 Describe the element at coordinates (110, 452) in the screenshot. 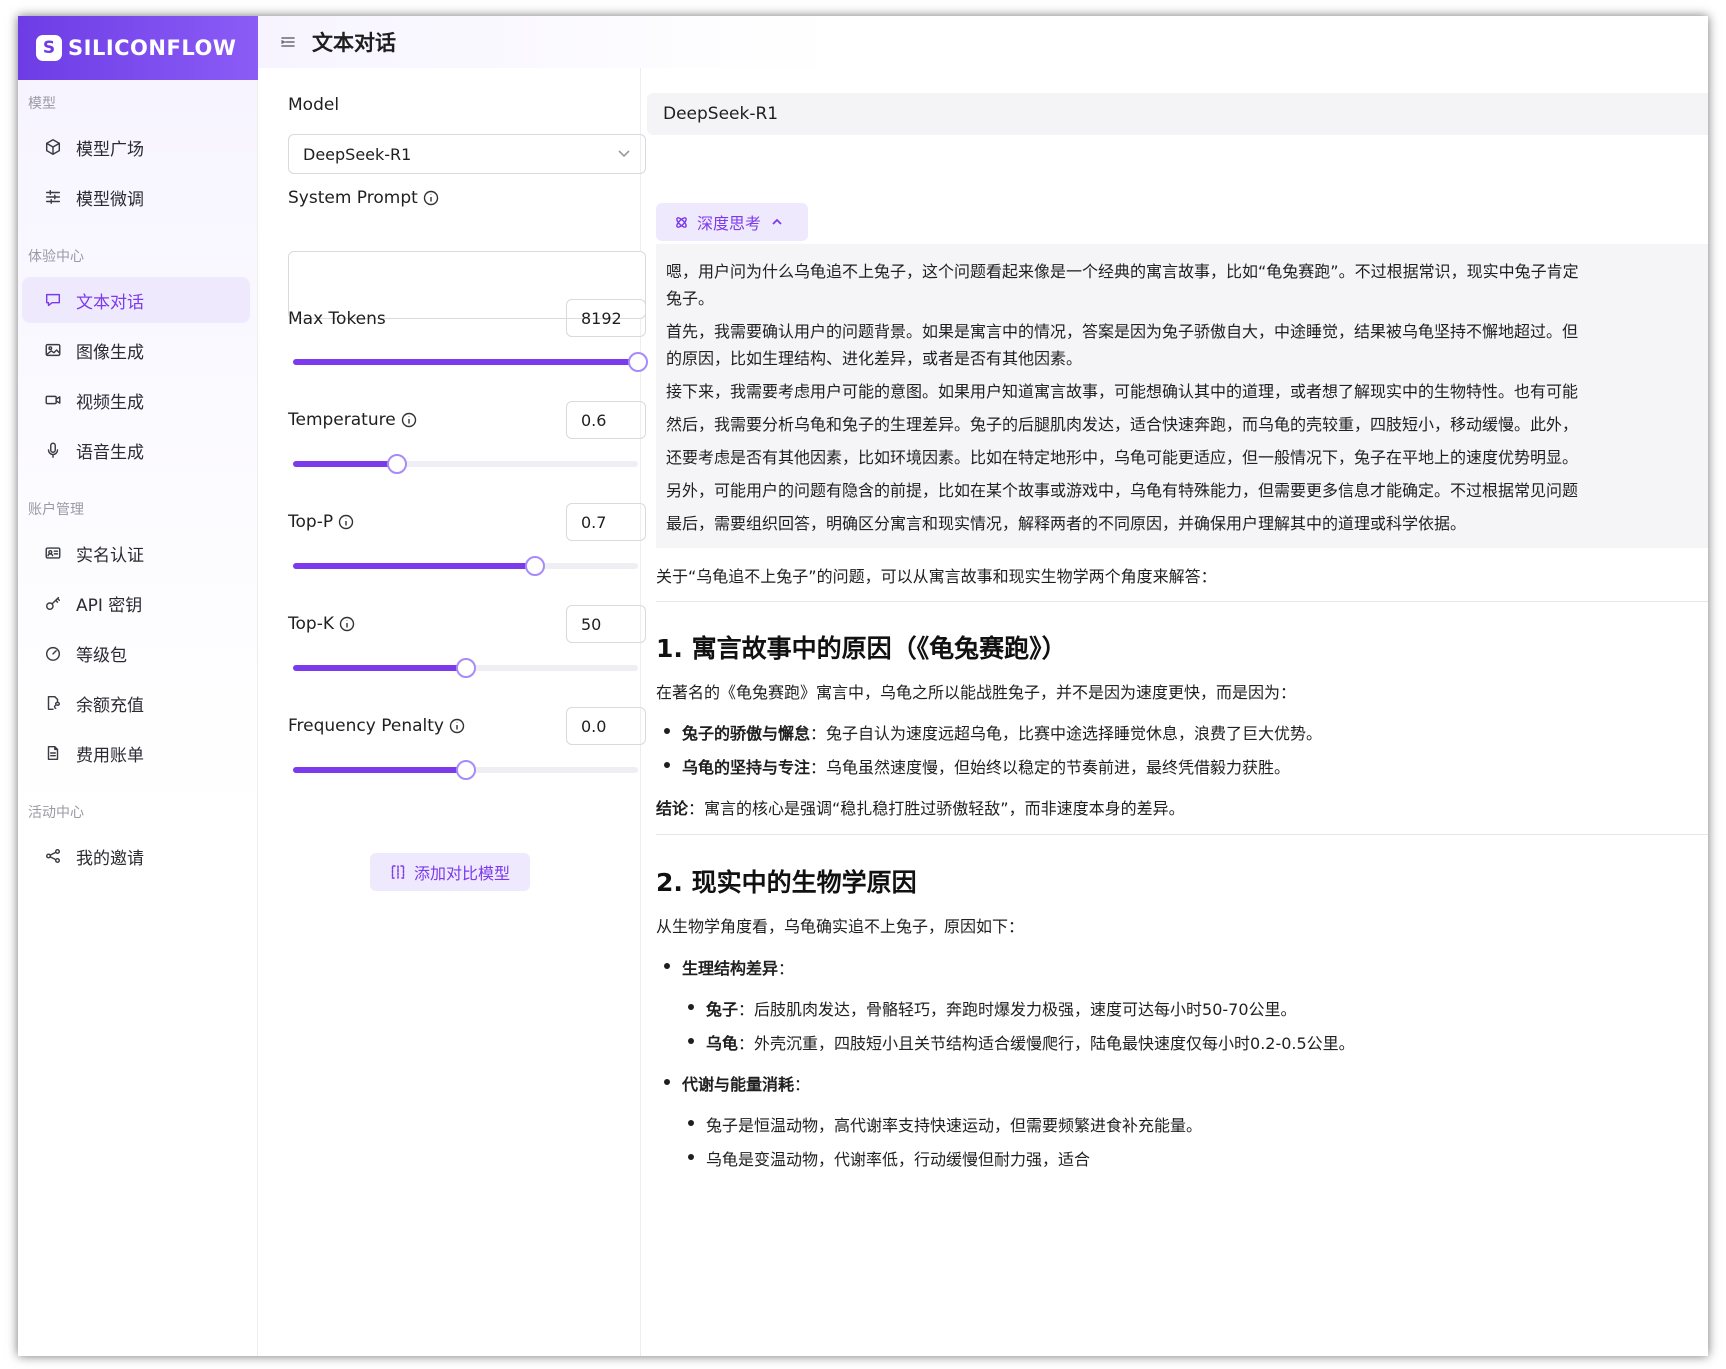

I see `sidebar-item-label: 语音生成` at that location.